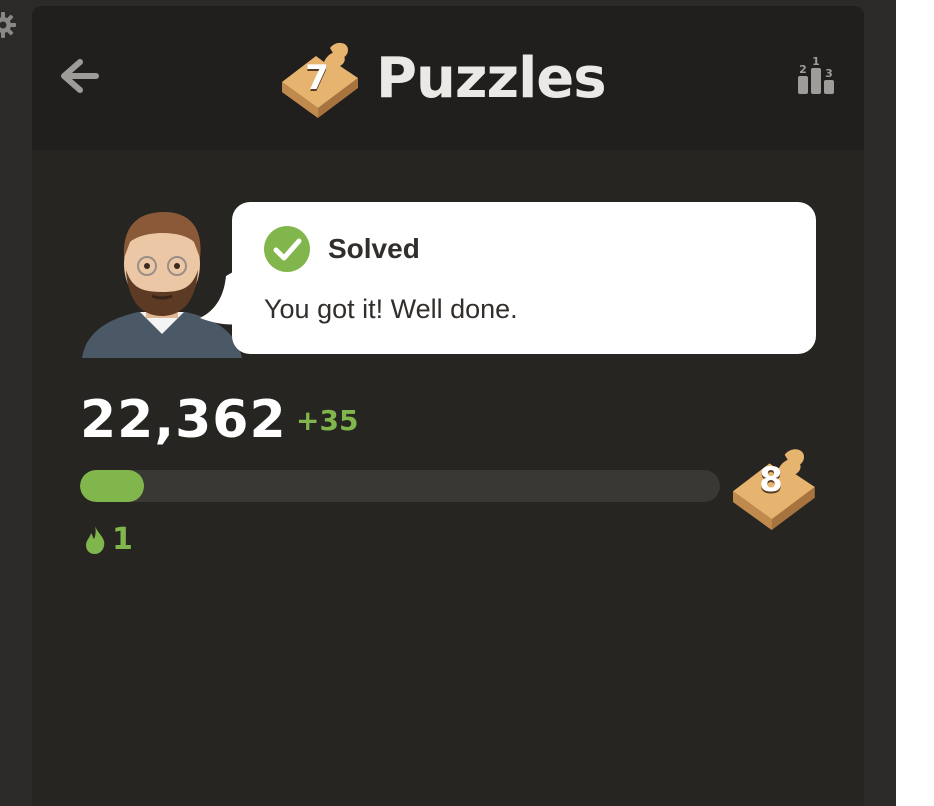  Describe the element at coordinates (112, 486) in the screenshot. I see `progress-fill` at that location.